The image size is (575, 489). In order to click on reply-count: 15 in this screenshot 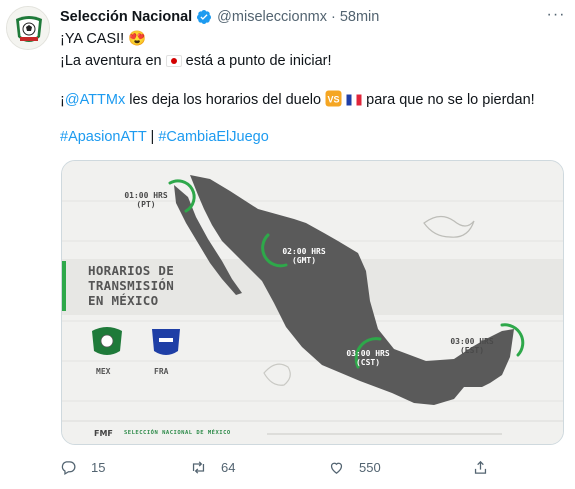, I will do `click(98, 467)`.